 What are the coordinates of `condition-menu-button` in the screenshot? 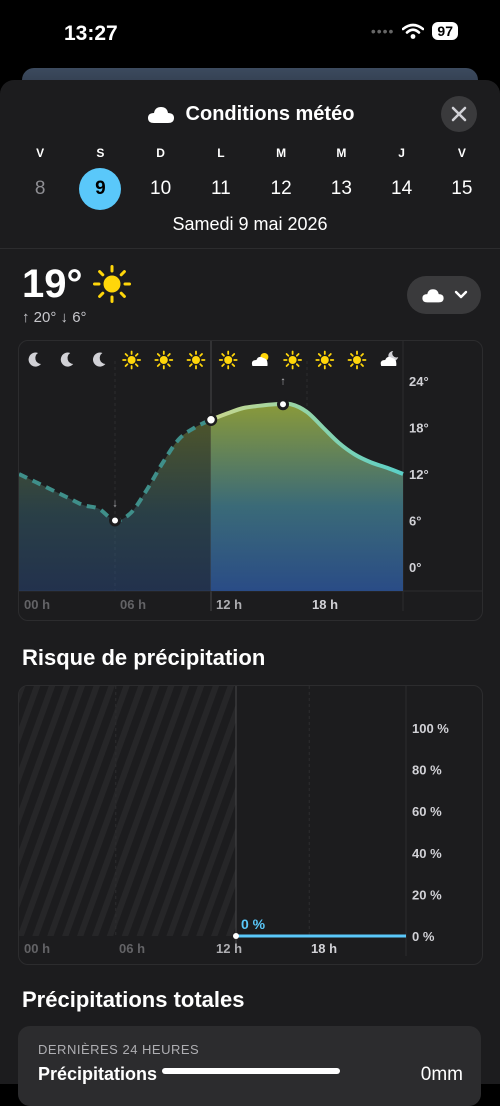 It's located at (444, 295).